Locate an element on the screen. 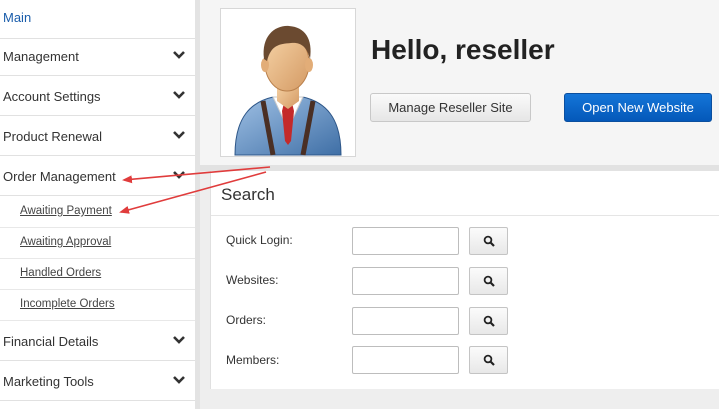 The height and width of the screenshot is (409, 719). greeting-title: Hello, reseller is located at coordinates (463, 49).